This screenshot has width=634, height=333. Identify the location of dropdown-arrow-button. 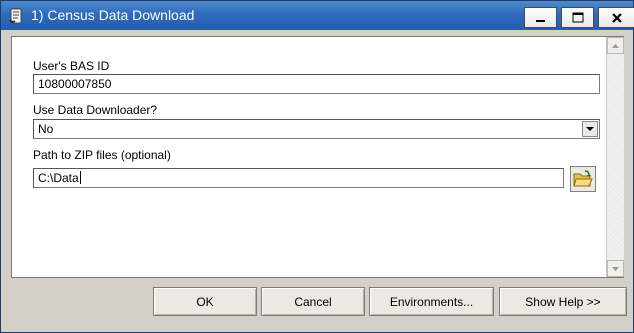
(590, 129).